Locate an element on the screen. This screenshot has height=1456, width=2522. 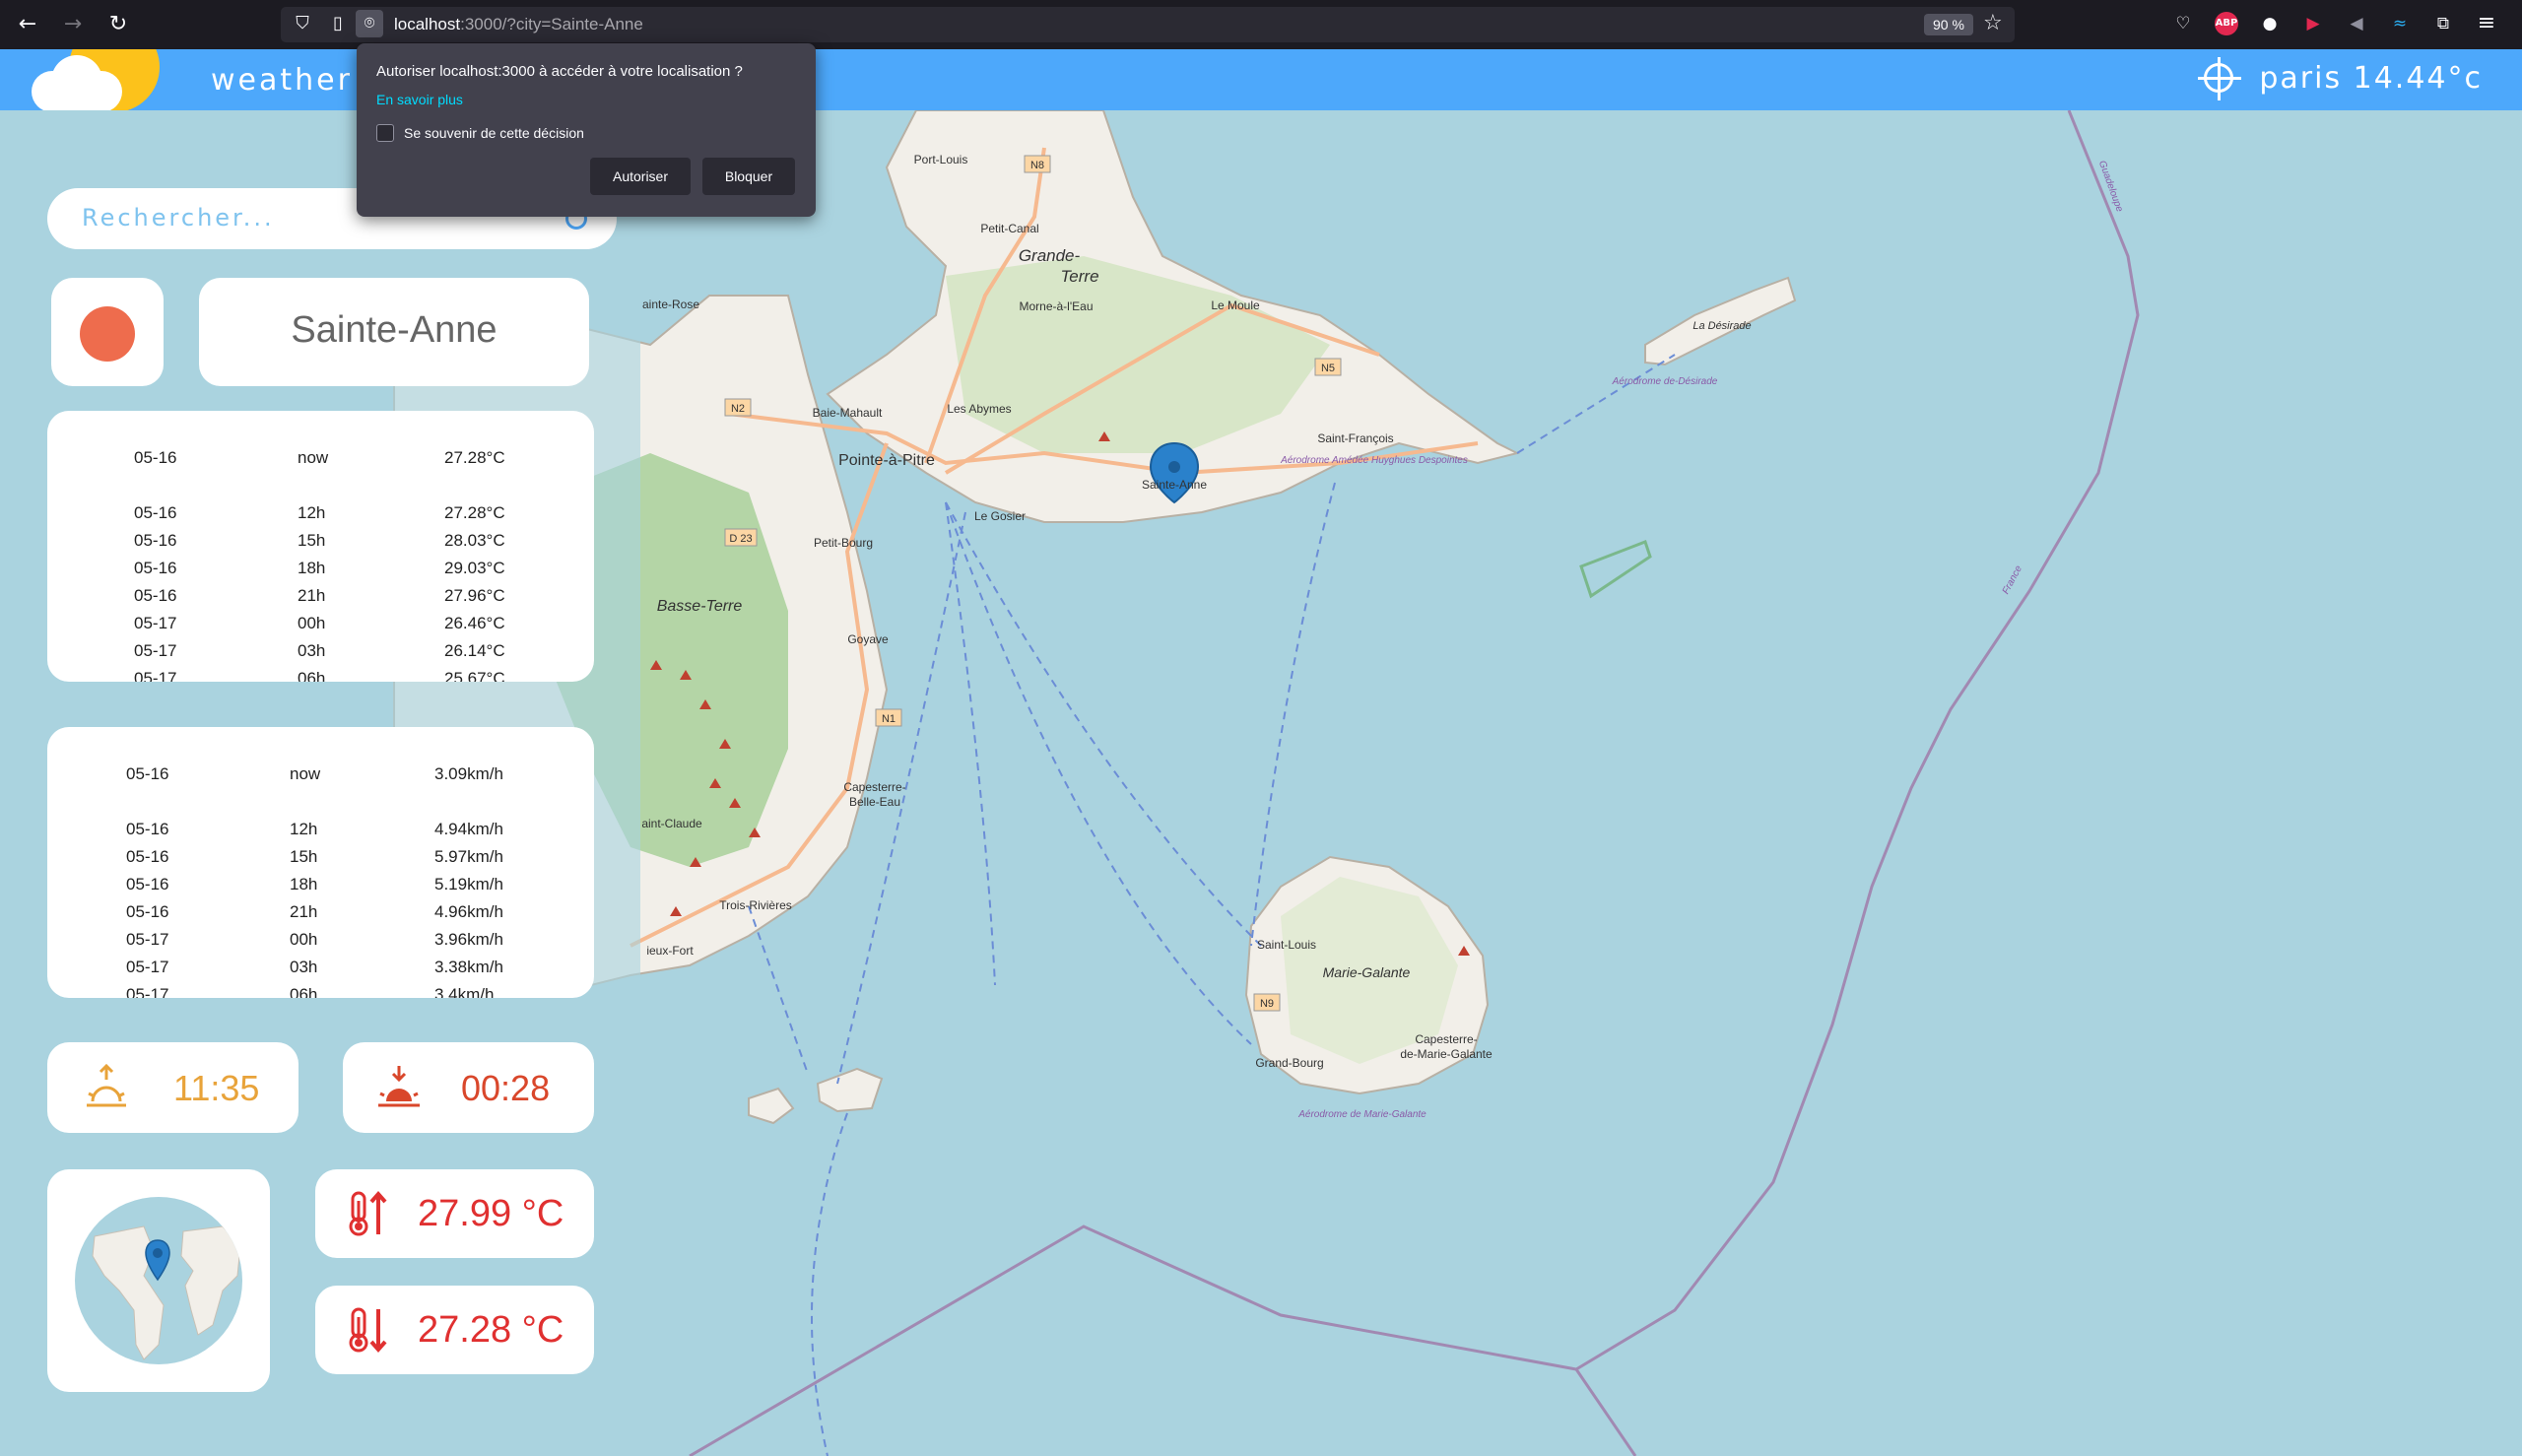
forecast-time: 06h is located at coordinates (304, 991).